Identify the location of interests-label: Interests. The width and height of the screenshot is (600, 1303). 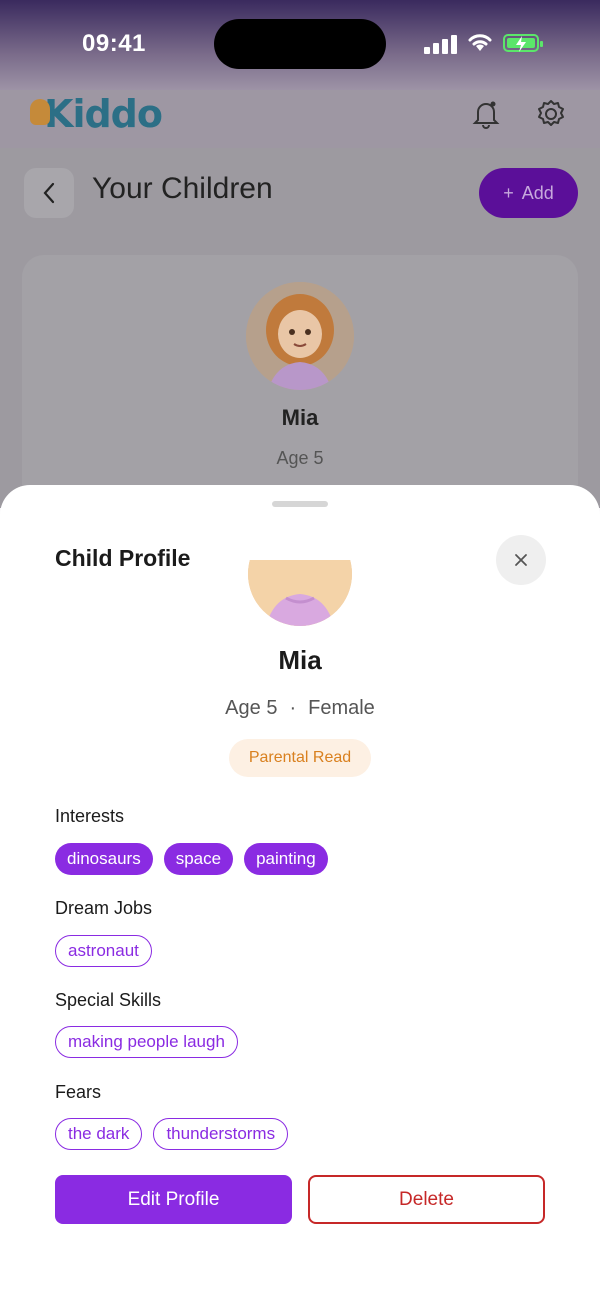
(90, 816).